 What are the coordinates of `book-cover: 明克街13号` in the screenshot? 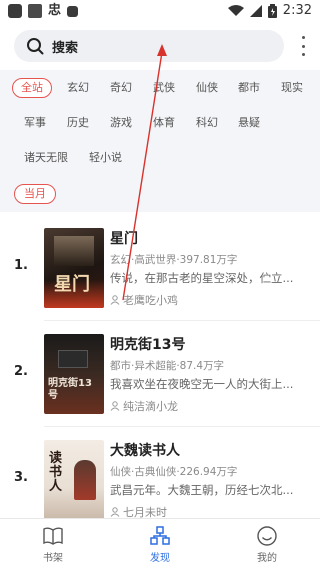 It's located at (74, 374).